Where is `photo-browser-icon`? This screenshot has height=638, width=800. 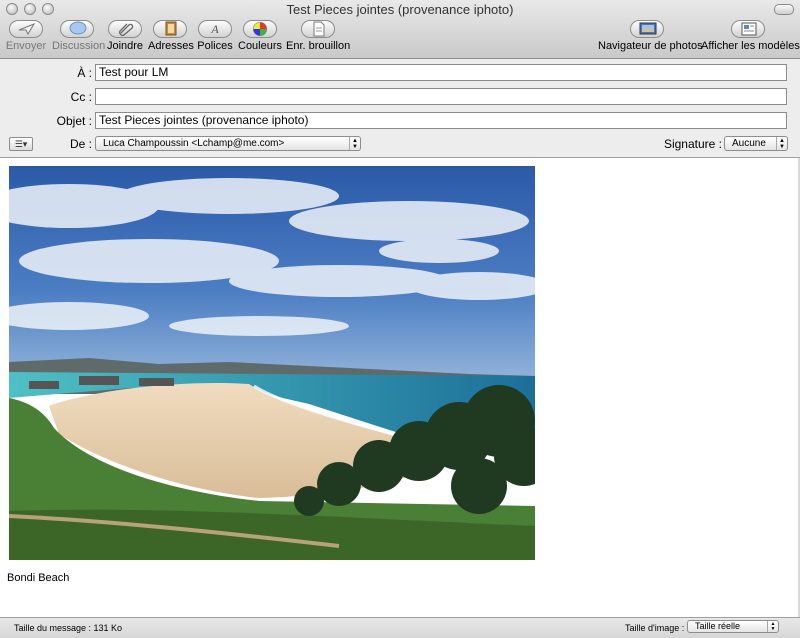
photo-browser-icon is located at coordinates (647, 29).